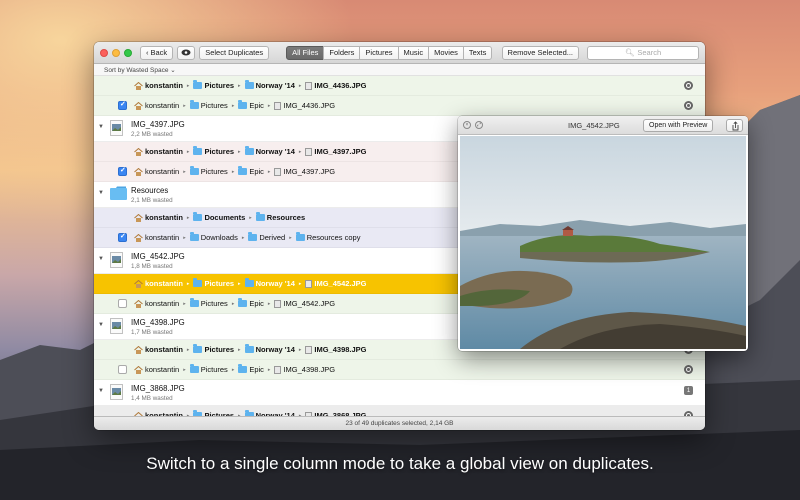 The width and height of the screenshot is (800, 500). I want to click on search-input: 🔍︎ Search, so click(643, 52).